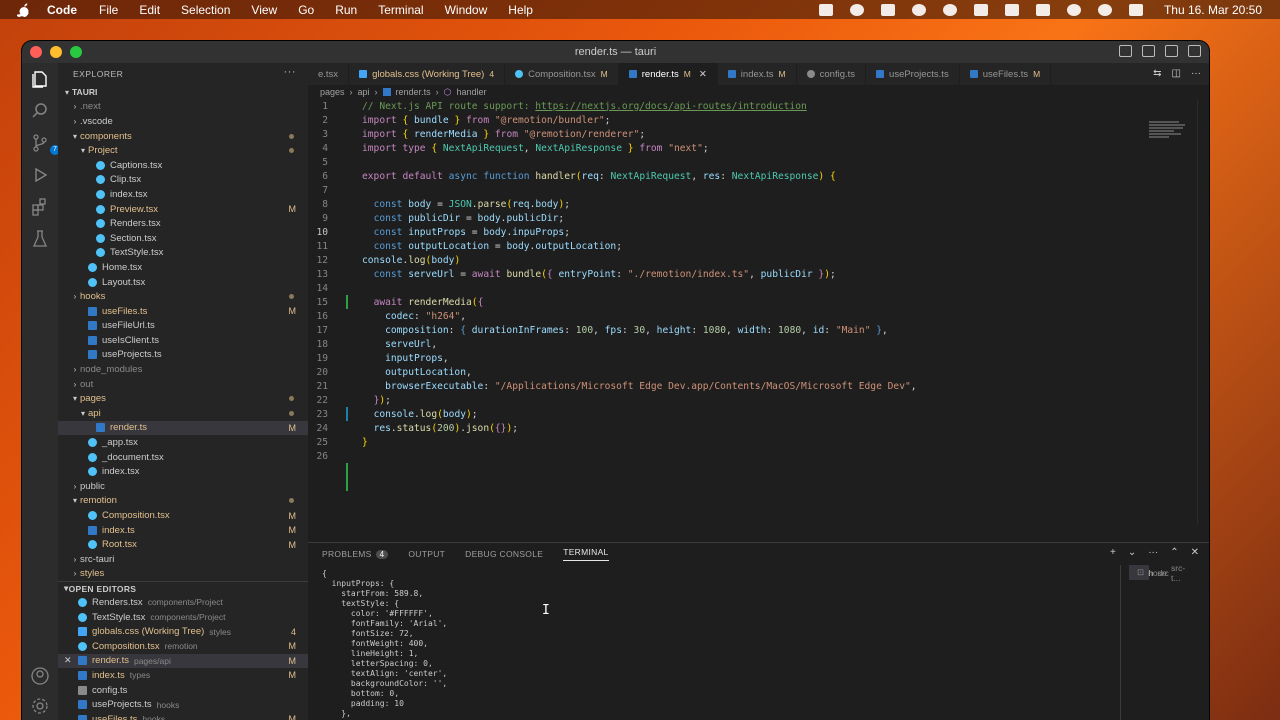 The width and height of the screenshot is (1280, 720). What do you see at coordinates (400, 10) in the screenshot?
I see `menu-terminal: Terminal` at bounding box center [400, 10].